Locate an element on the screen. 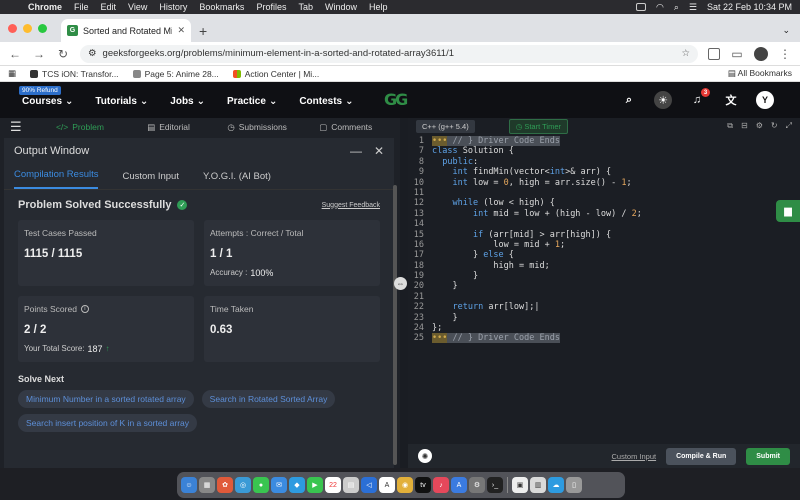 The image size is (800, 500). chrome-icon: ◉ is located at coordinates (405, 485).